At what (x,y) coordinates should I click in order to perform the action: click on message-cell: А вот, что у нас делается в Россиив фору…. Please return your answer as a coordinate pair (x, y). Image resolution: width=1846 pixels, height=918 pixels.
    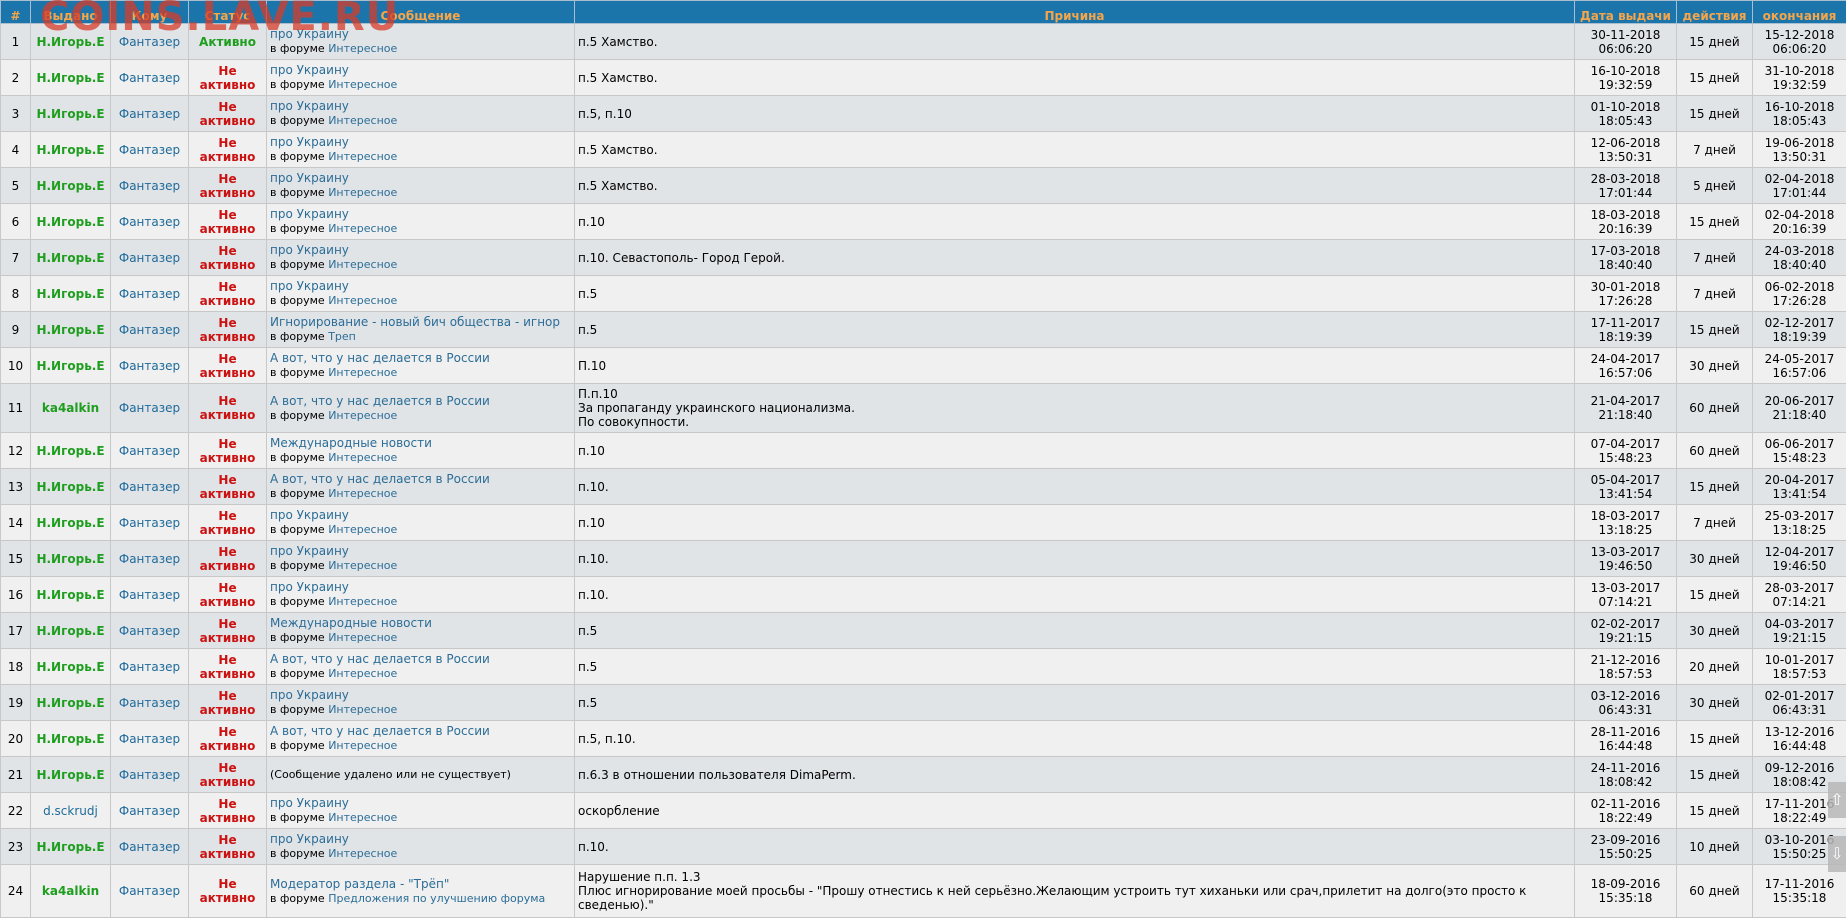
    Looking at the image, I should click on (421, 487).